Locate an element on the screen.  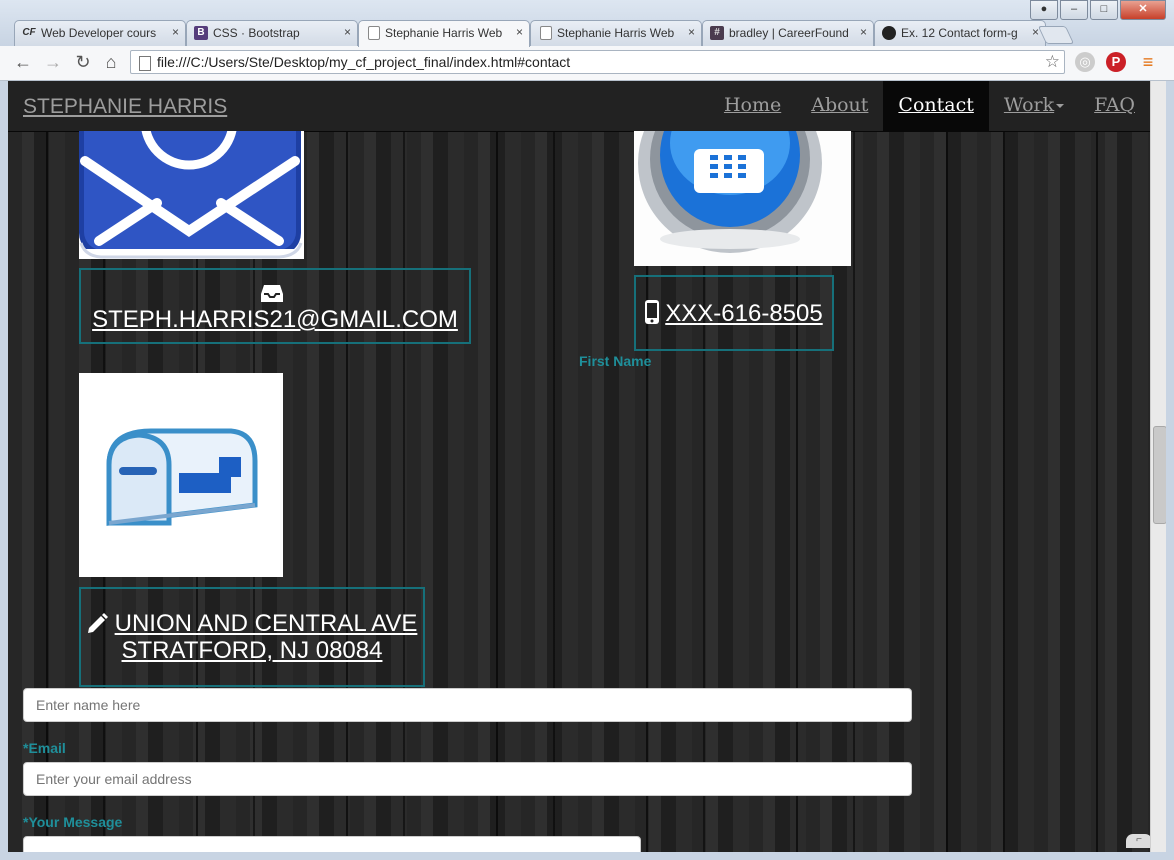
address-line-1: UNION AND CENTRAL AVE is located at coordinates (266, 623).